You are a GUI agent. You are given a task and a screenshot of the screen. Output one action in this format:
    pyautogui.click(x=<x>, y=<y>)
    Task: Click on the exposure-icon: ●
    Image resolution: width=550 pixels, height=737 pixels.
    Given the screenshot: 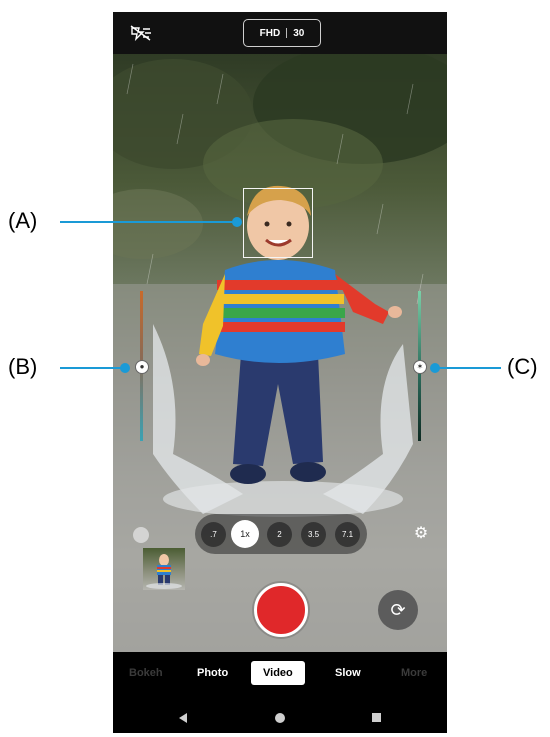 What is the action you would take?
    pyautogui.click(x=142, y=366)
    